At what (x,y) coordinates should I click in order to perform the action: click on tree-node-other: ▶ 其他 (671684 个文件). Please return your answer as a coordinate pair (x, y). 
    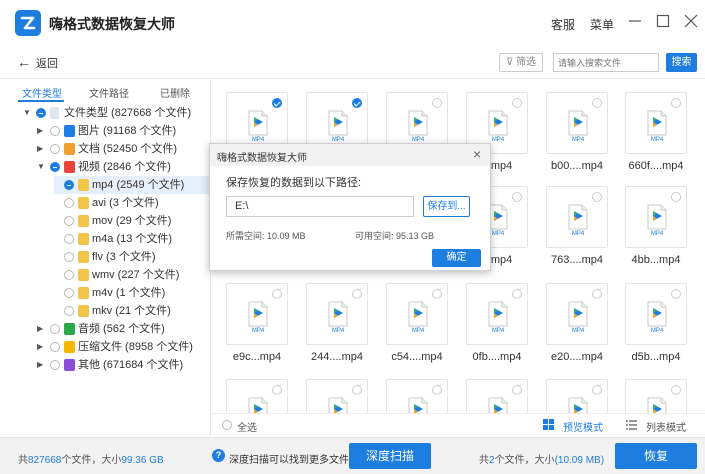
    Looking at the image, I should click on (105, 365).